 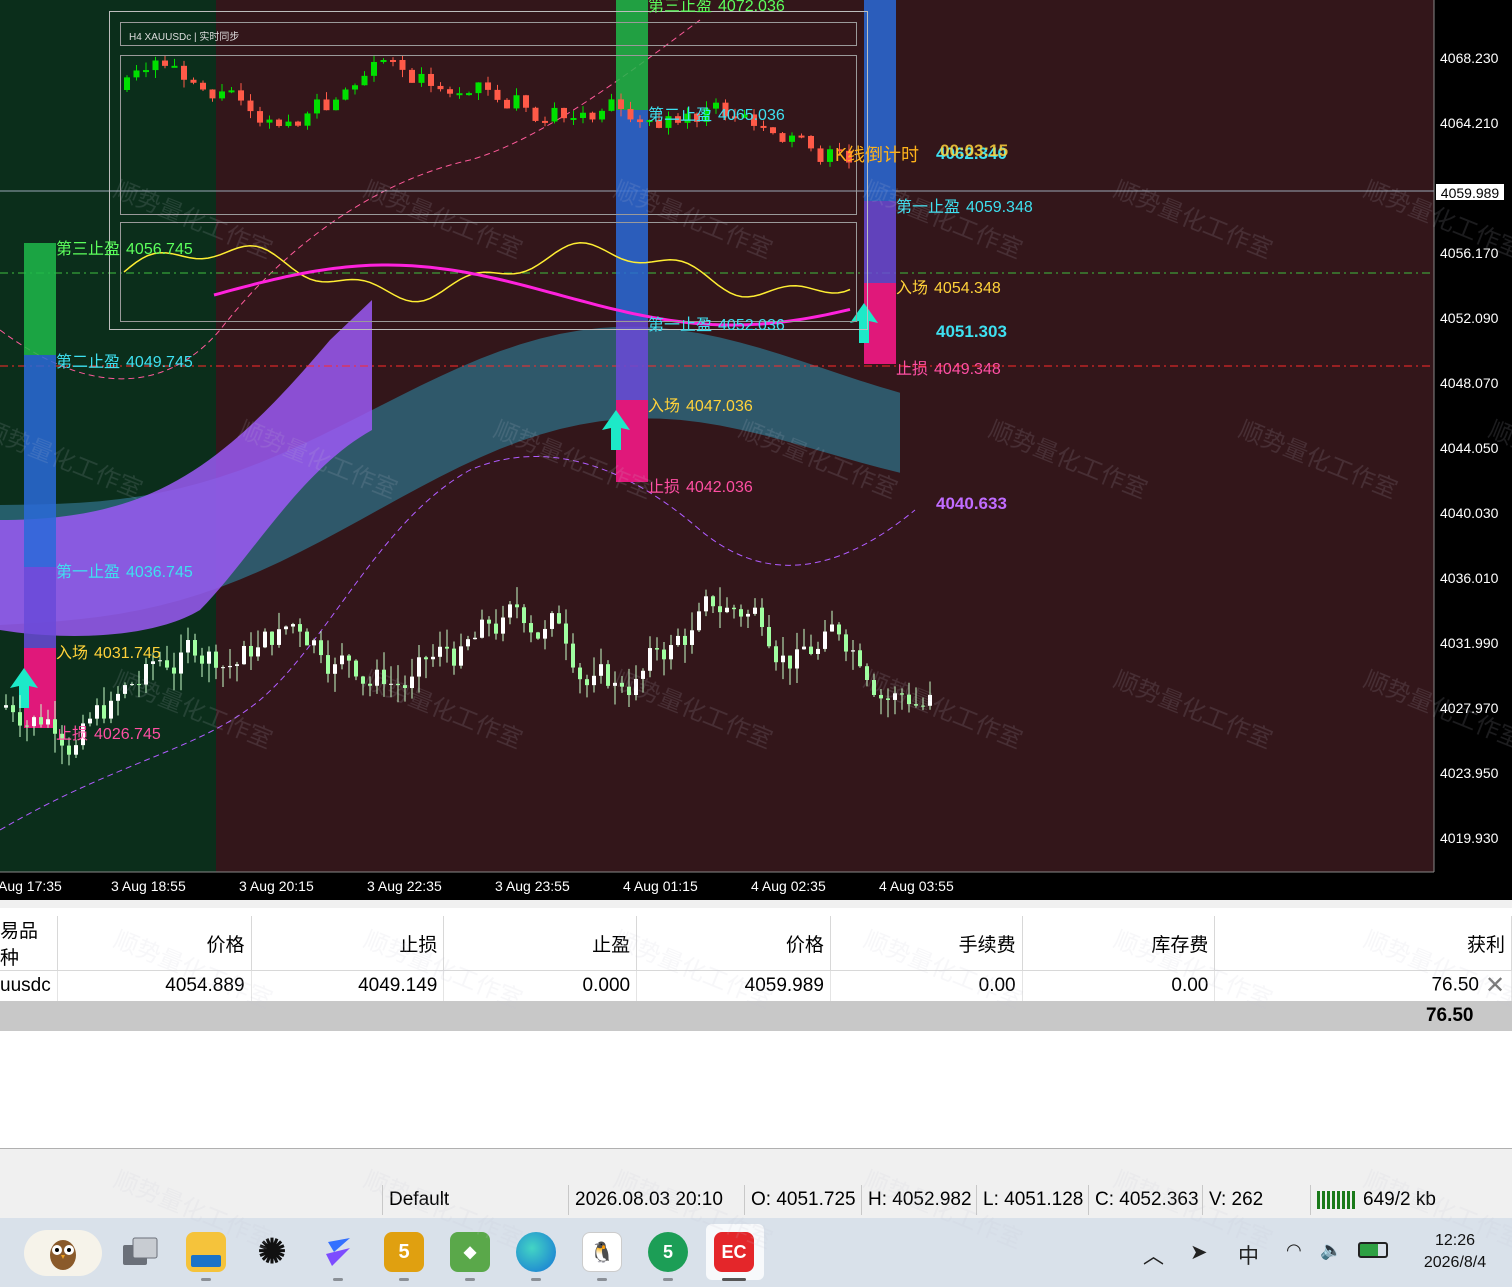 I want to click on mini-chart-pane-price, so click(x=488, y=135).